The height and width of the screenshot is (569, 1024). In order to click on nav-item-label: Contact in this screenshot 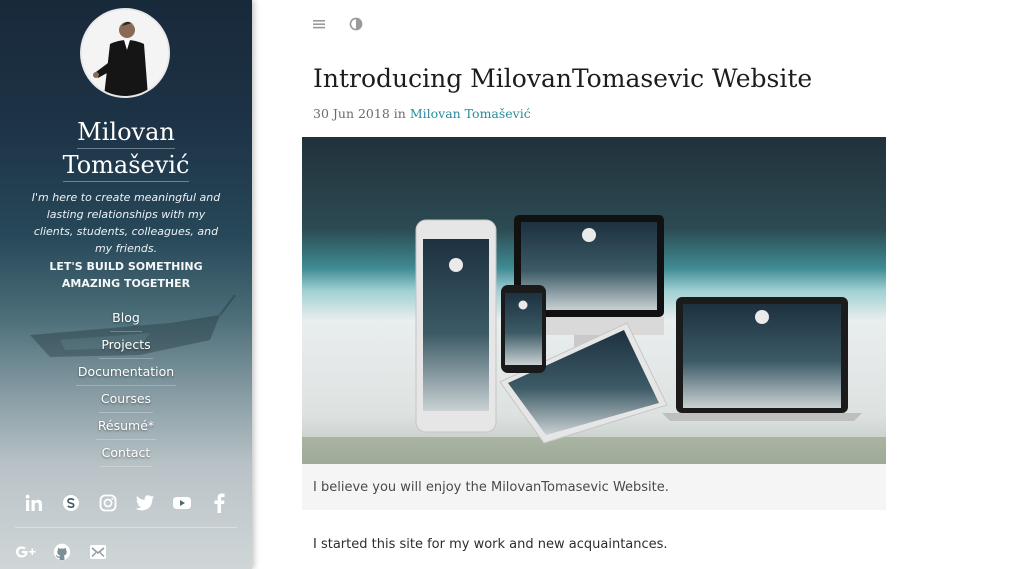, I will do `click(126, 455)`.